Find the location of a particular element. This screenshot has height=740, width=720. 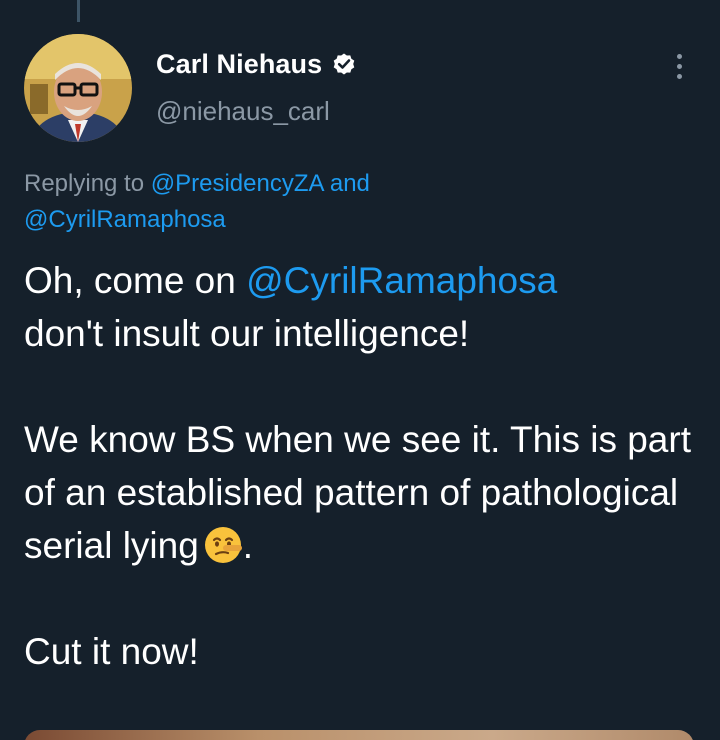

tweet-mention-cyril: @CyrilRamaphosa is located at coordinates (401, 280).